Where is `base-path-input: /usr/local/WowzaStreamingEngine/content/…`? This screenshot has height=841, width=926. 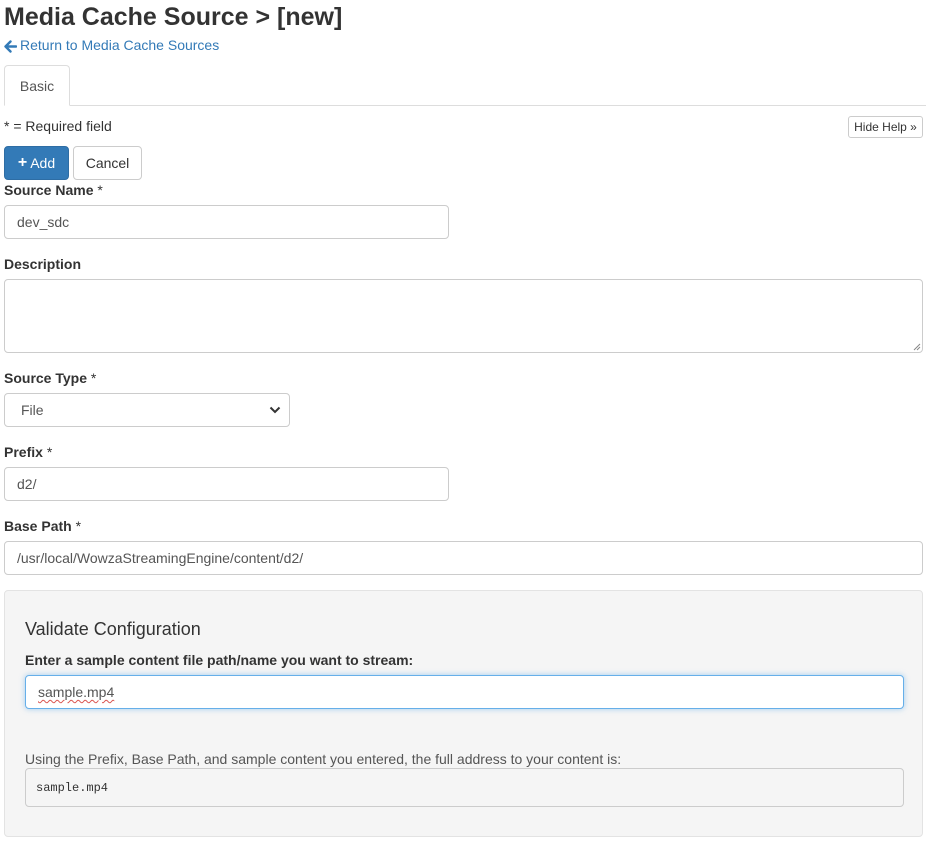 base-path-input: /usr/local/WowzaStreamingEngine/content/… is located at coordinates (463, 558).